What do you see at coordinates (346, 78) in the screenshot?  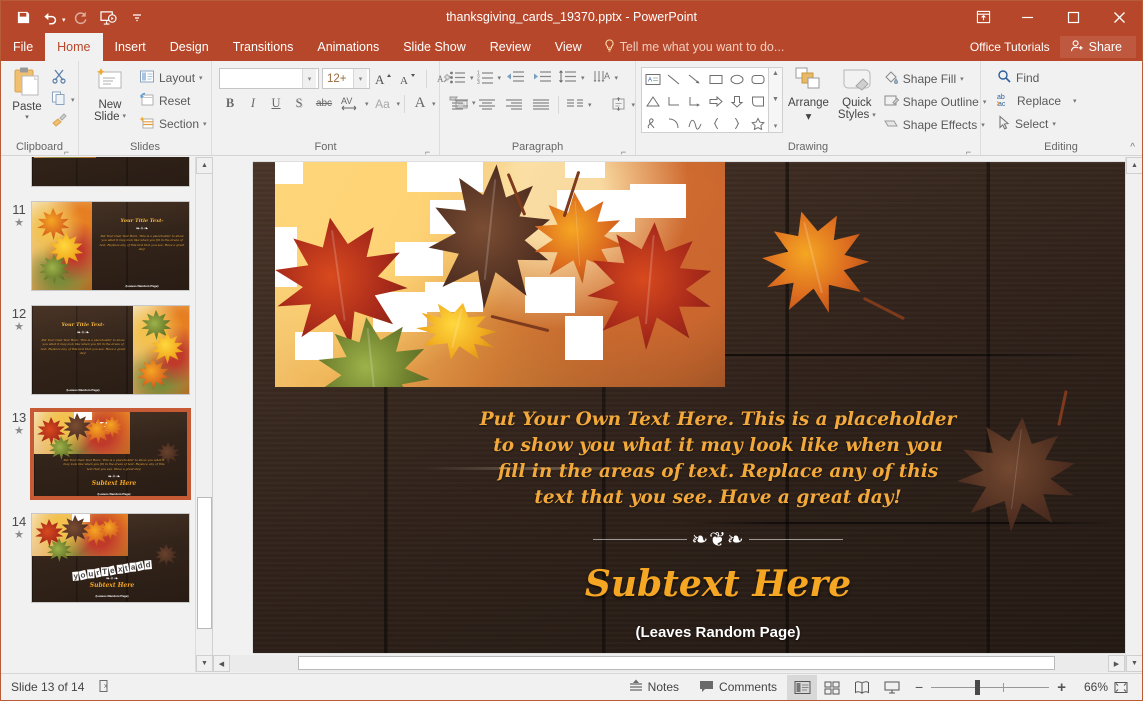 I see `font-size-input: 12+ ▾` at bounding box center [346, 78].